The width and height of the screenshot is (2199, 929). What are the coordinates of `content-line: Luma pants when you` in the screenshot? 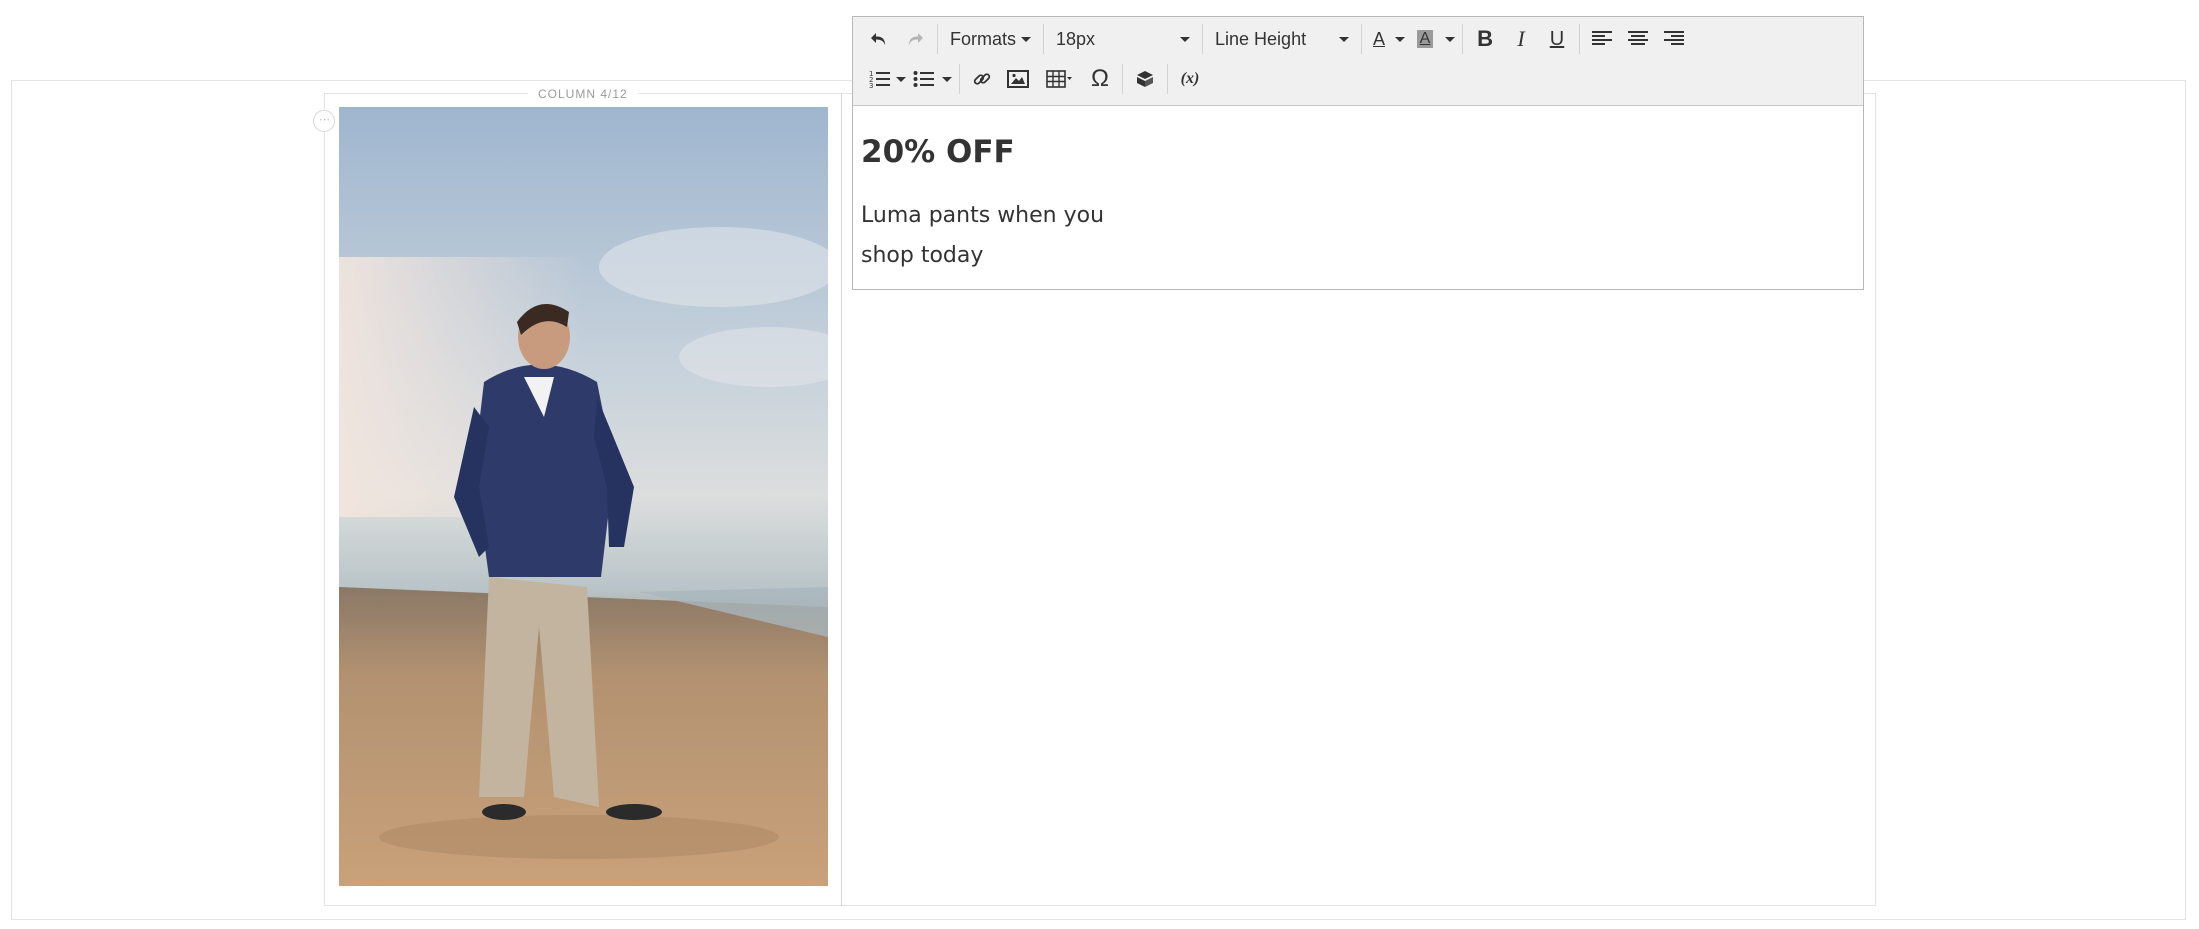 It's located at (983, 215).